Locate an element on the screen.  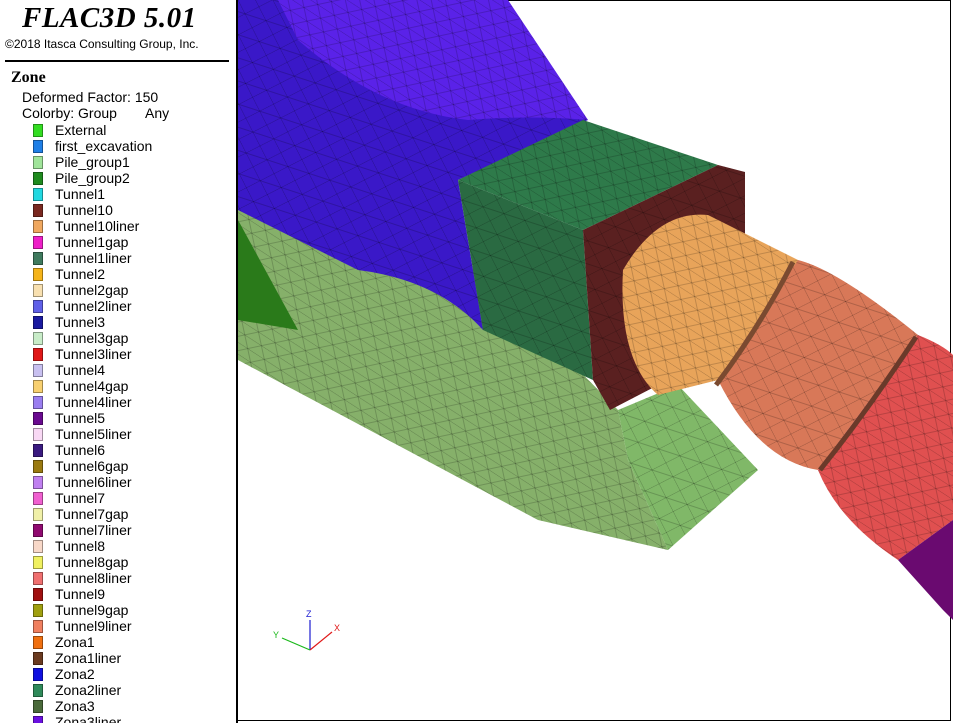
legend-item: Tunnel7liner is located at coordinates (92, 530).